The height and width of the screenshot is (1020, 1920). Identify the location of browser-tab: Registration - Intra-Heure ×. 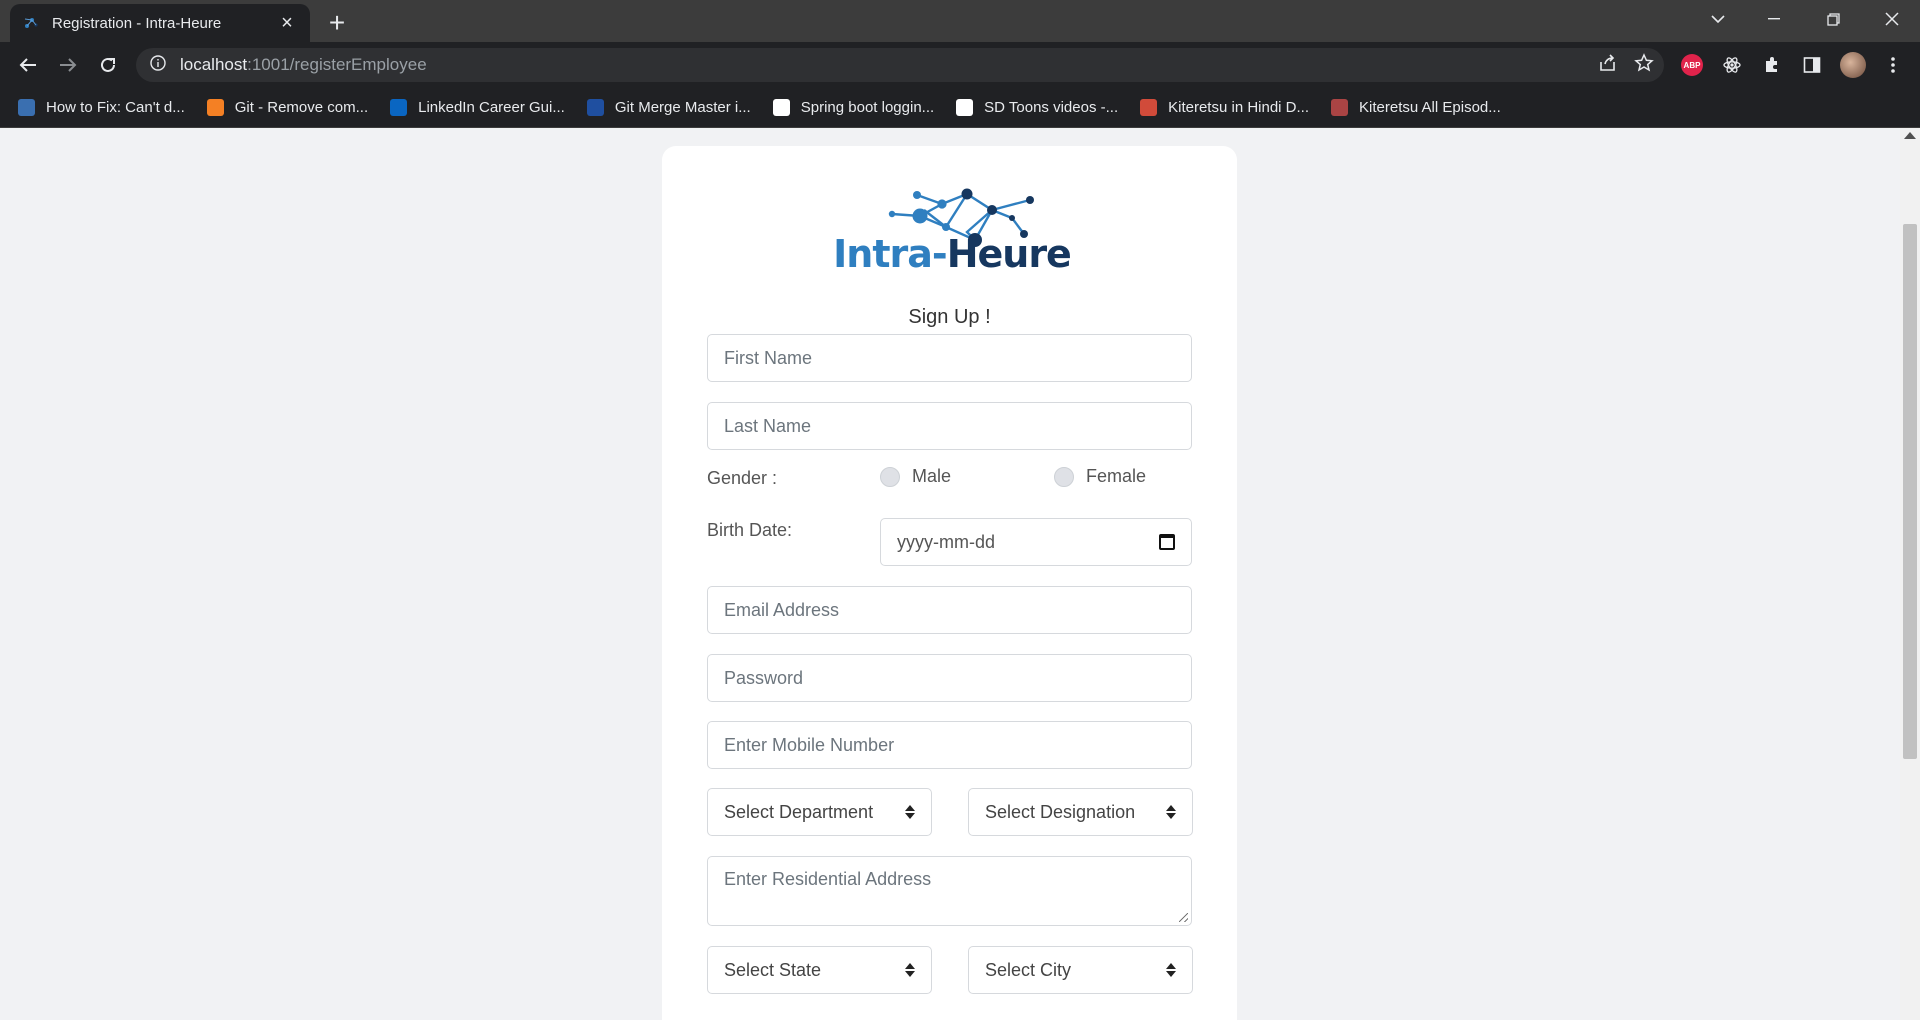
(160, 23).